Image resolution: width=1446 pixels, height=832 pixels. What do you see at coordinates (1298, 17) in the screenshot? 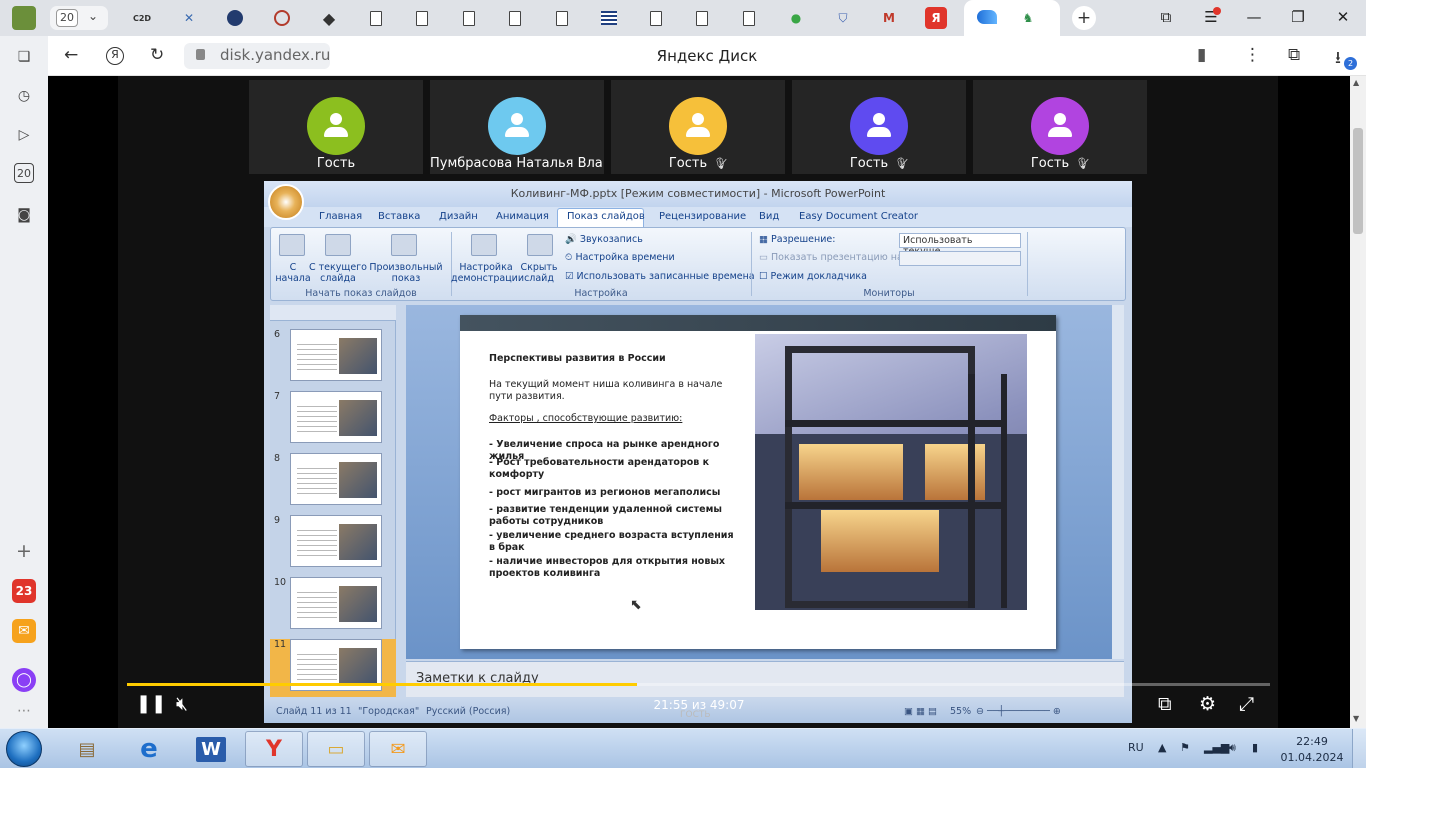
I see `restore-button: ❐` at bounding box center [1298, 17].